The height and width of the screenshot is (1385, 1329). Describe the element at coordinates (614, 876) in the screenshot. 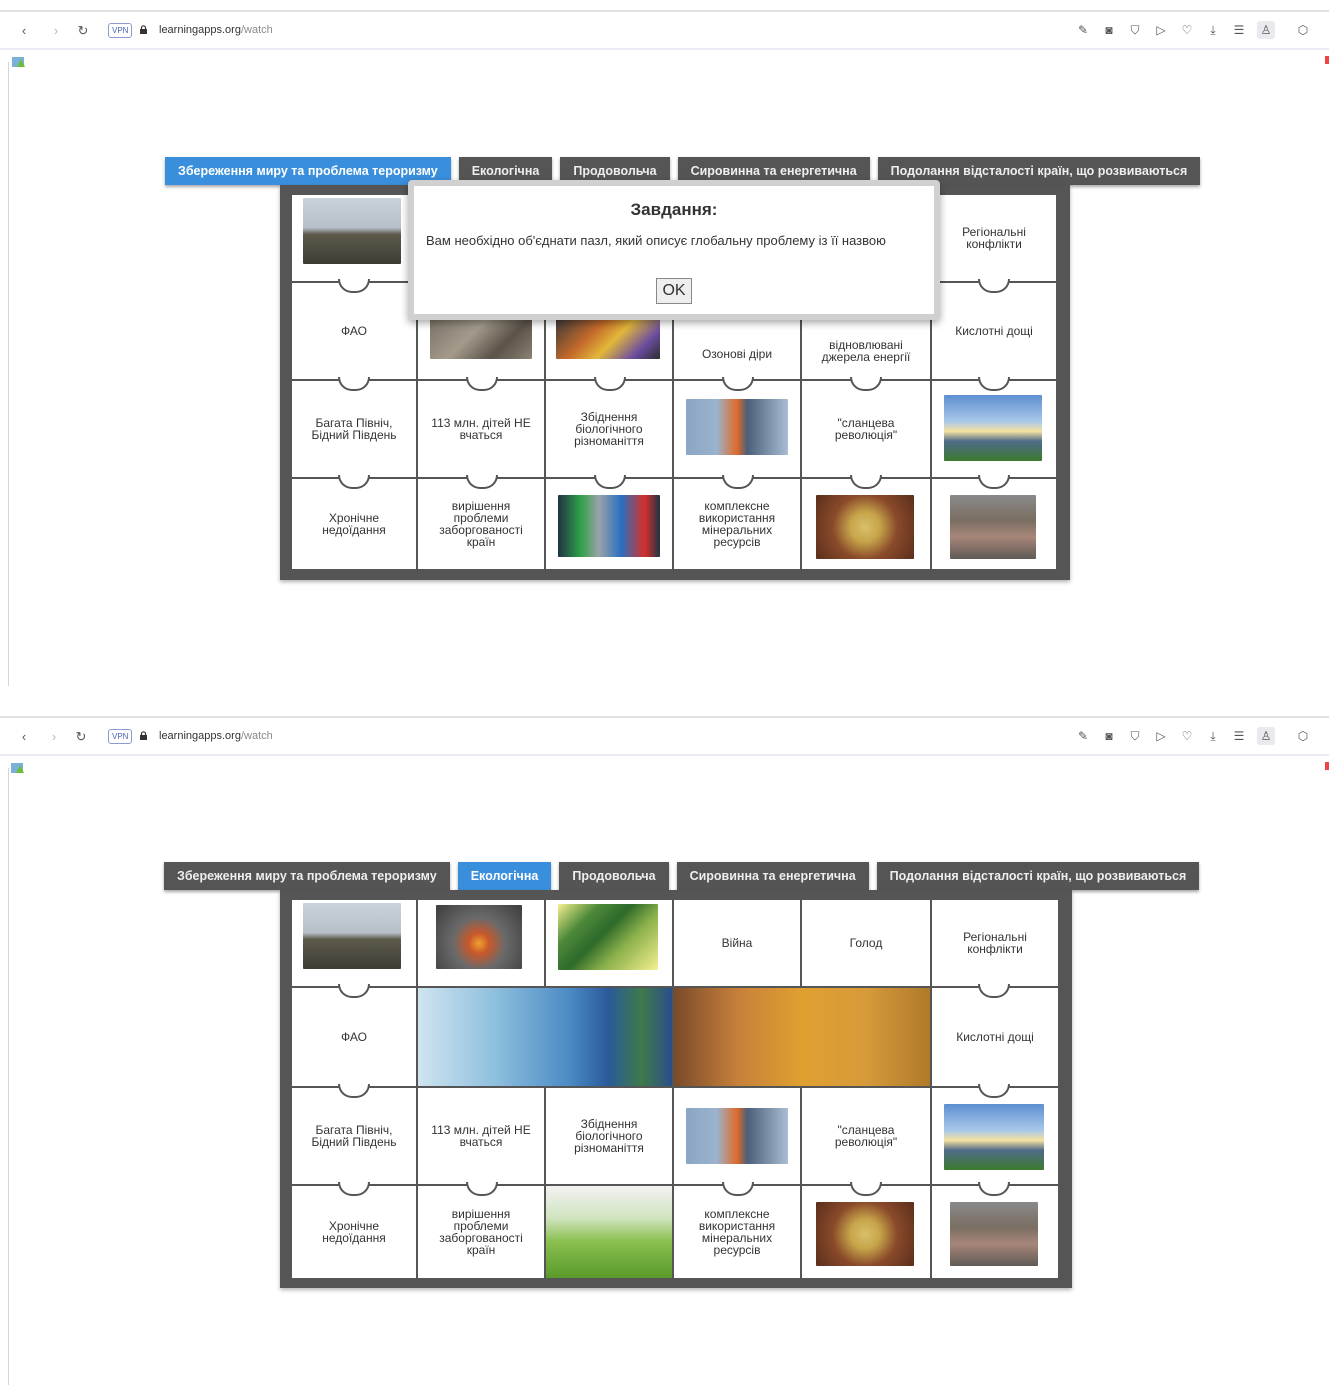

I see `tab-food: Продовольча` at that location.